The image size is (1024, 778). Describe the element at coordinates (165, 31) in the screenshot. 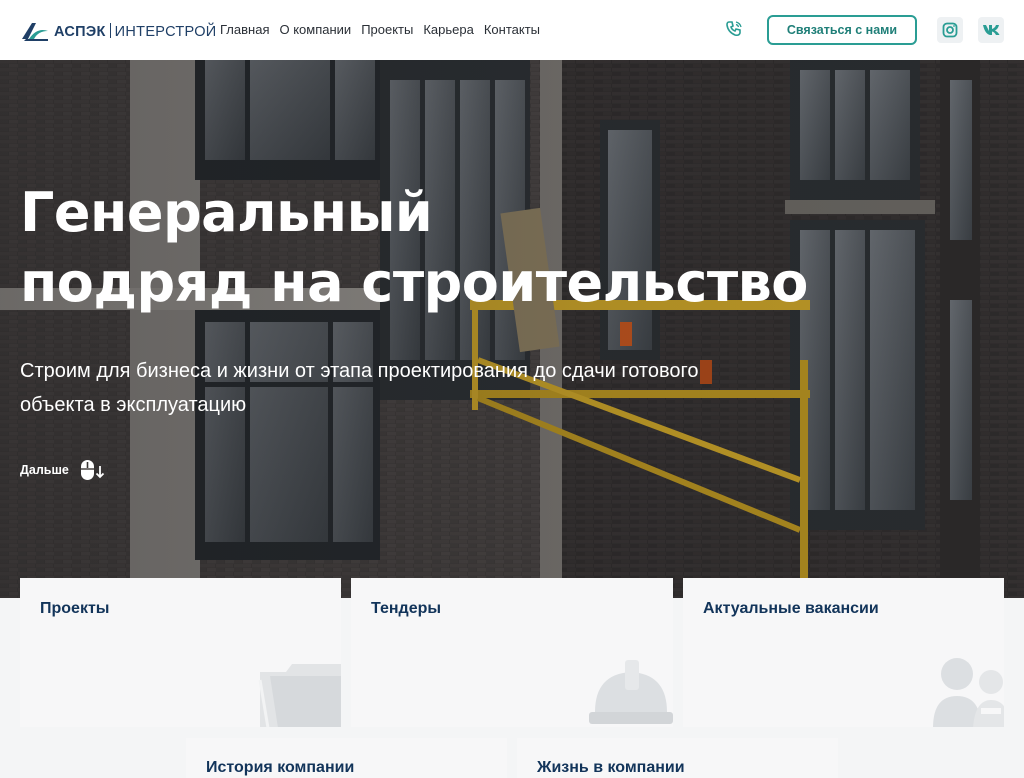

I see `logo-sub-text: ИНТЕРСТРОЙ` at that location.